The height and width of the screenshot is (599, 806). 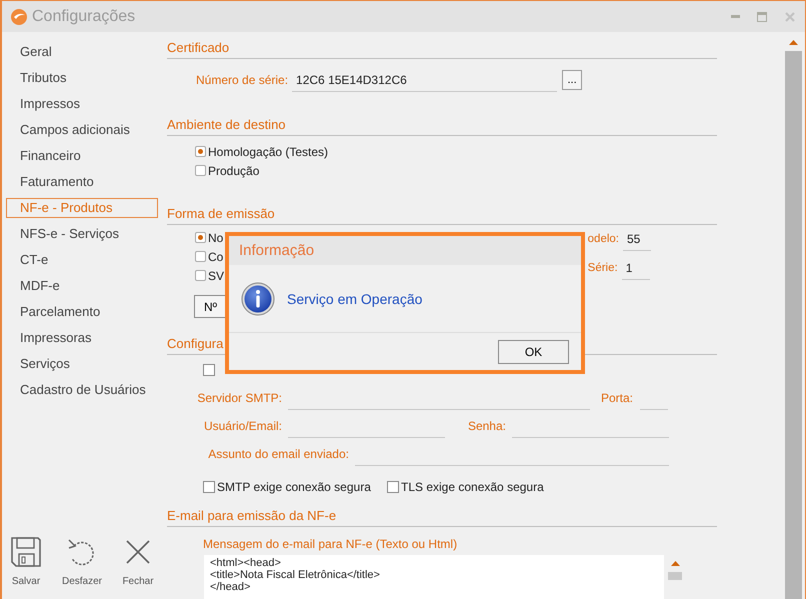 What do you see at coordinates (82, 156) in the screenshot?
I see `sidebar-item: Financeiro` at bounding box center [82, 156].